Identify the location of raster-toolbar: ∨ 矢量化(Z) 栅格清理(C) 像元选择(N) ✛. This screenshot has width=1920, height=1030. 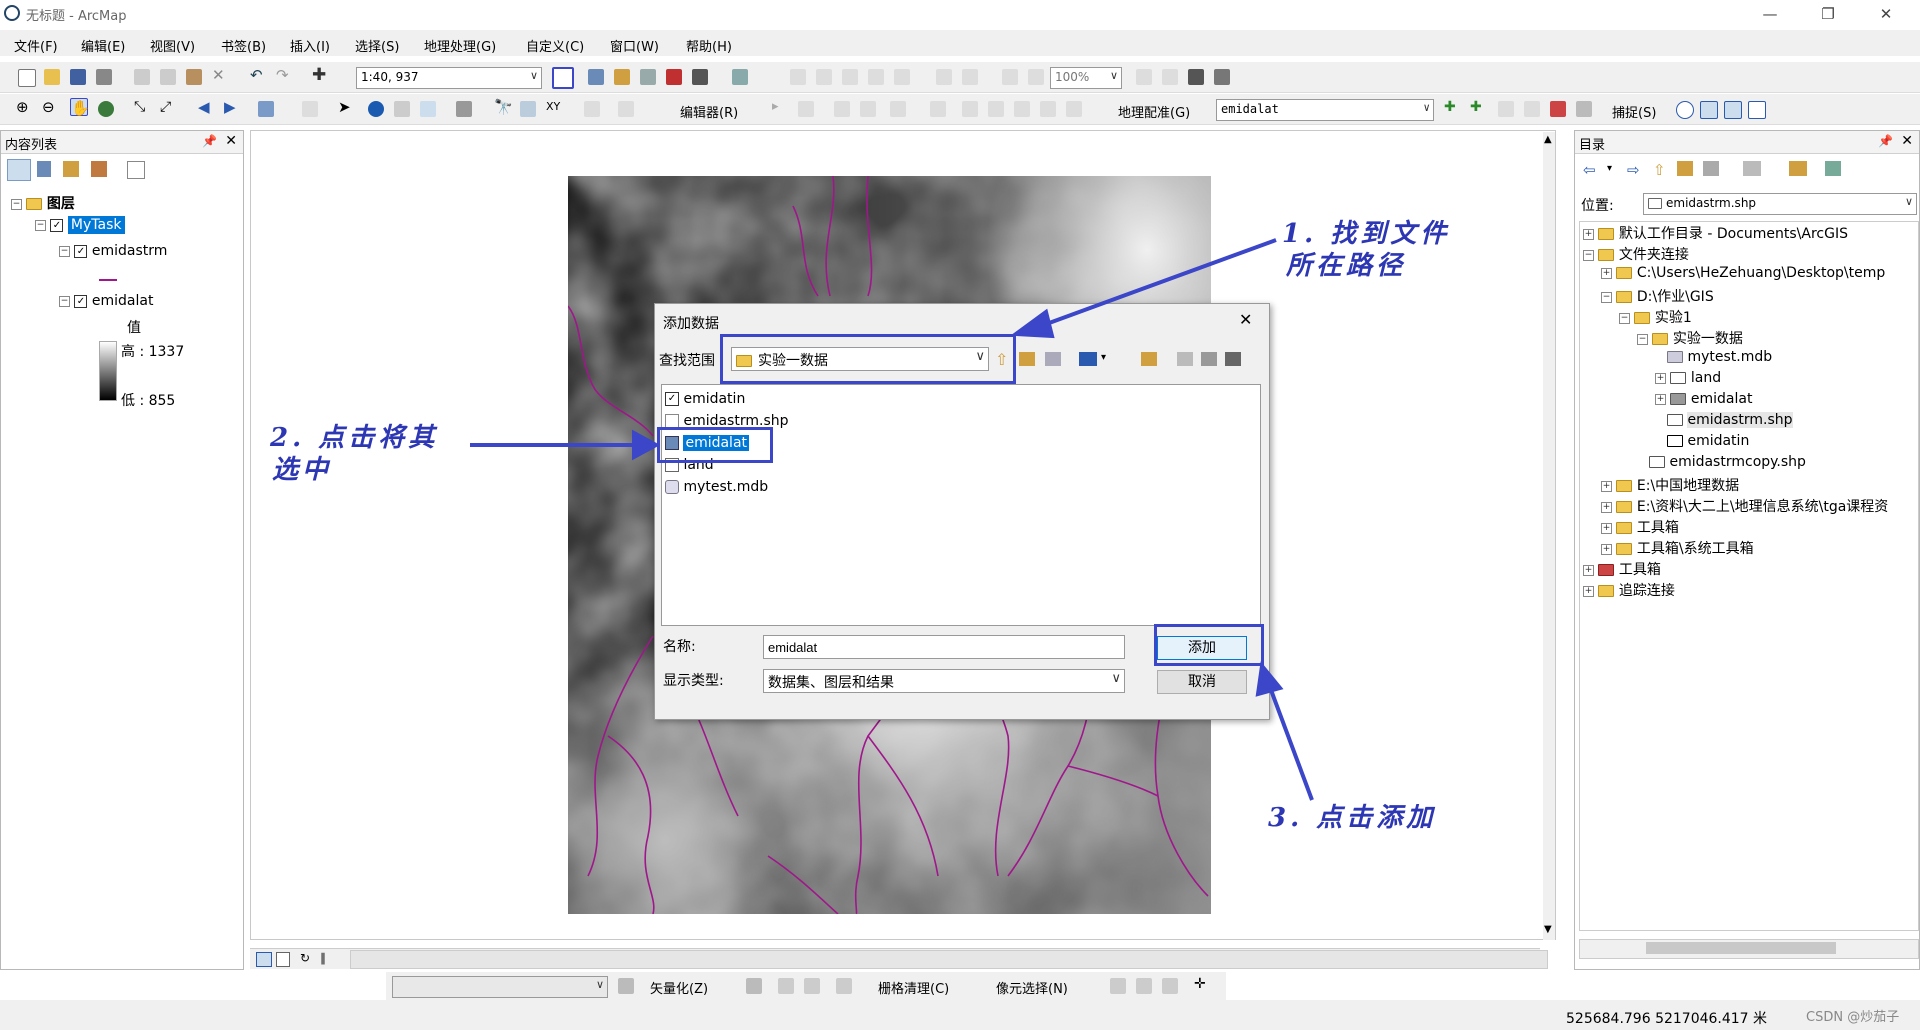
(806, 986).